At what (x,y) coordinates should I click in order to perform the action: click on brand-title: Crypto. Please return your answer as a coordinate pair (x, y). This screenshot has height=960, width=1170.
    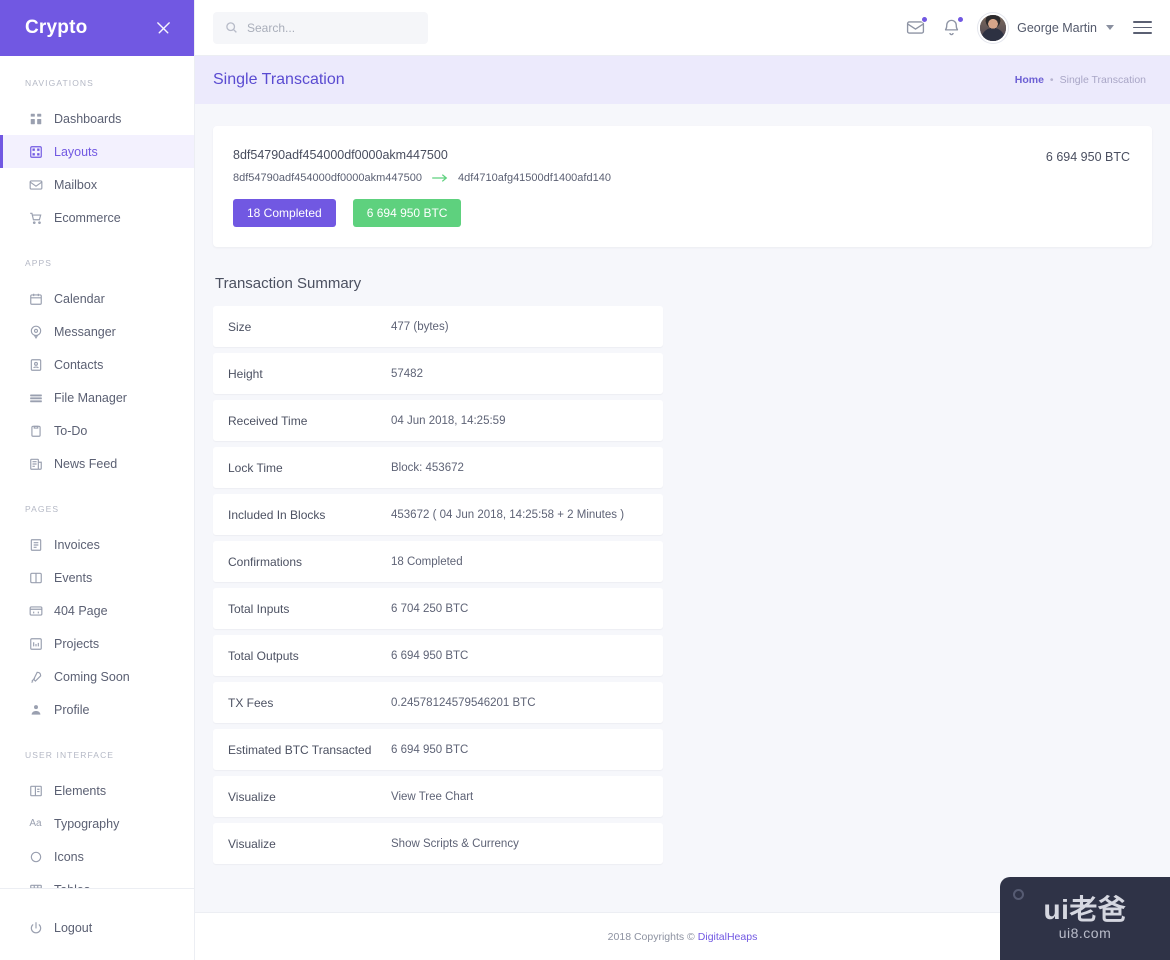
    Looking at the image, I should click on (56, 27).